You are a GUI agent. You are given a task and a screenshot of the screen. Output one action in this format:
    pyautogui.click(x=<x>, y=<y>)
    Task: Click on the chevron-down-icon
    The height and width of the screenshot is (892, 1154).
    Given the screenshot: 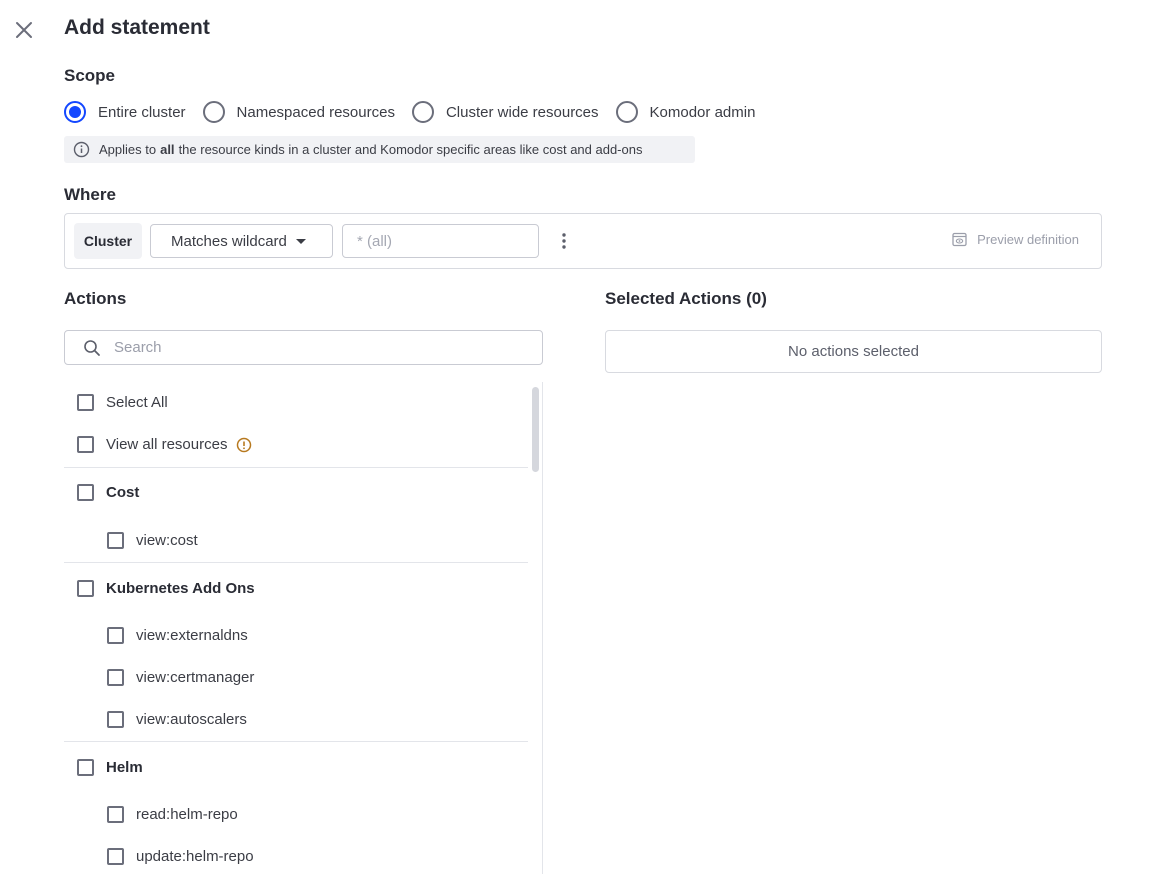 What is the action you would take?
    pyautogui.click(x=300, y=241)
    